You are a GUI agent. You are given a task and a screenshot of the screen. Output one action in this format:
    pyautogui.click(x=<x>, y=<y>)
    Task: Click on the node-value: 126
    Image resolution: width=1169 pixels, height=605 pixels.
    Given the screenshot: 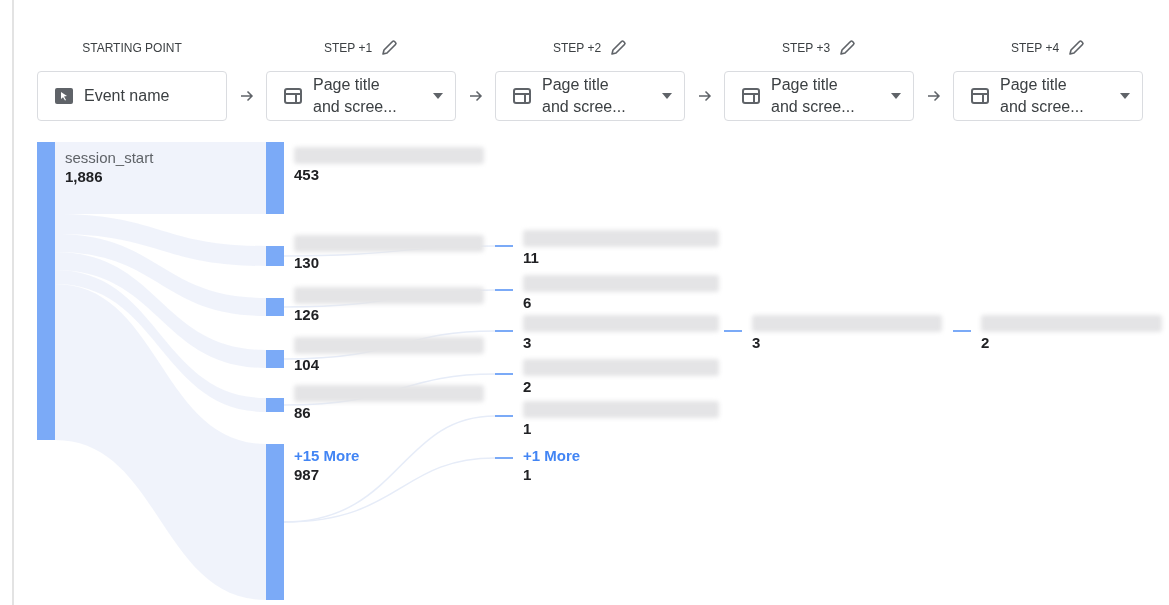 What is the action you would take?
    pyautogui.click(x=307, y=314)
    